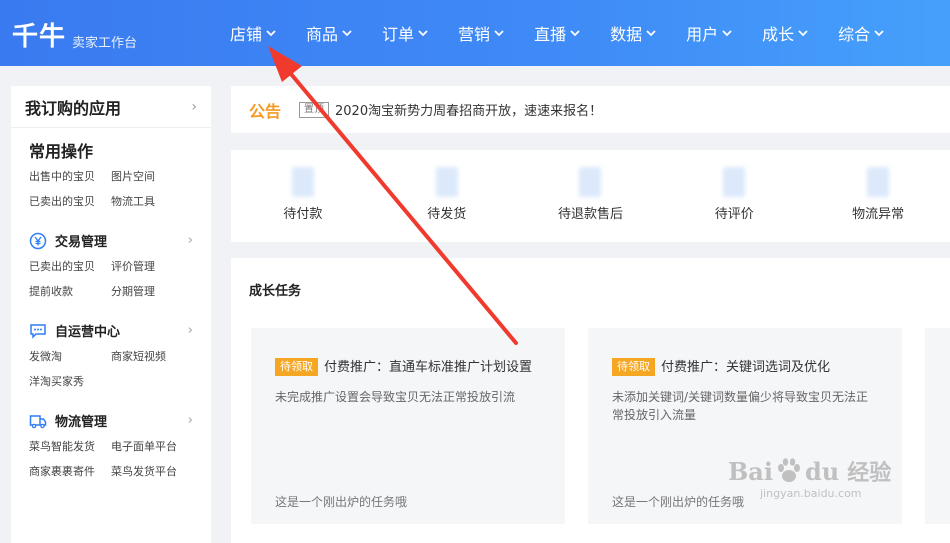 The width and height of the screenshot is (950, 543). What do you see at coordinates (265, 111) in the screenshot?
I see `announcement-title: 公告` at bounding box center [265, 111].